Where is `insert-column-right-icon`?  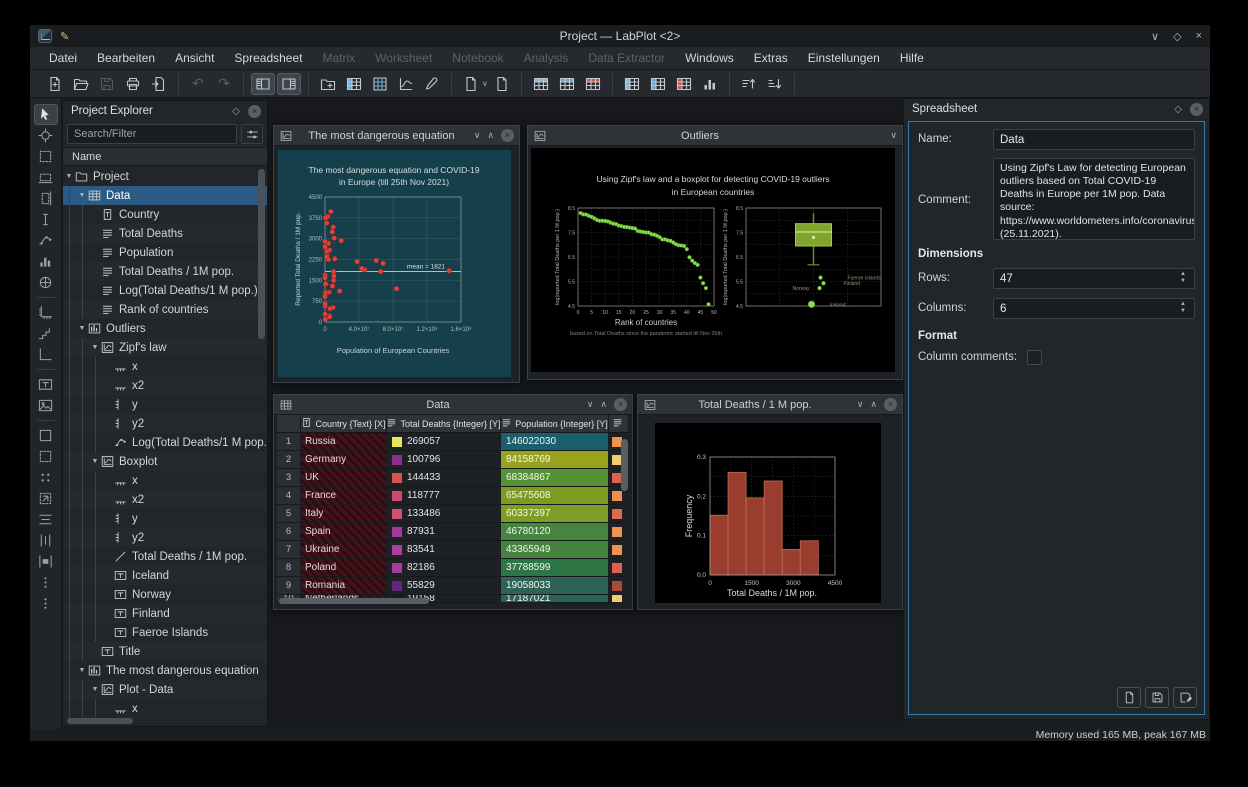
insert-column-right-icon is located at coordinates (658, 84).